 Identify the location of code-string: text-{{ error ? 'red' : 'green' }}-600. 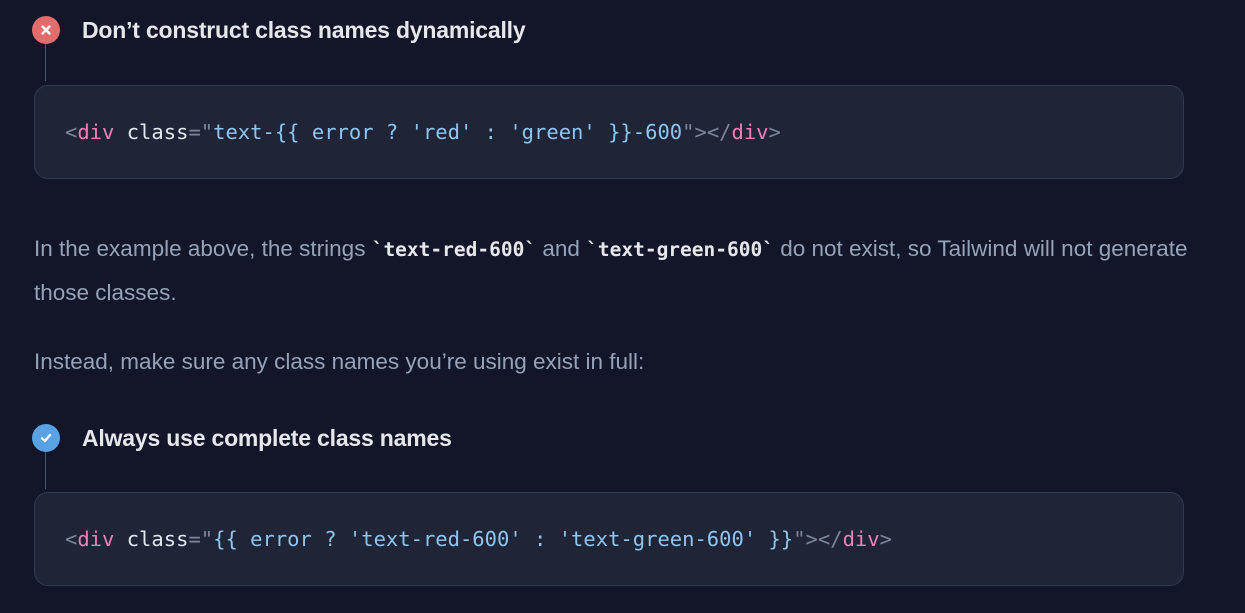
(448, 132).